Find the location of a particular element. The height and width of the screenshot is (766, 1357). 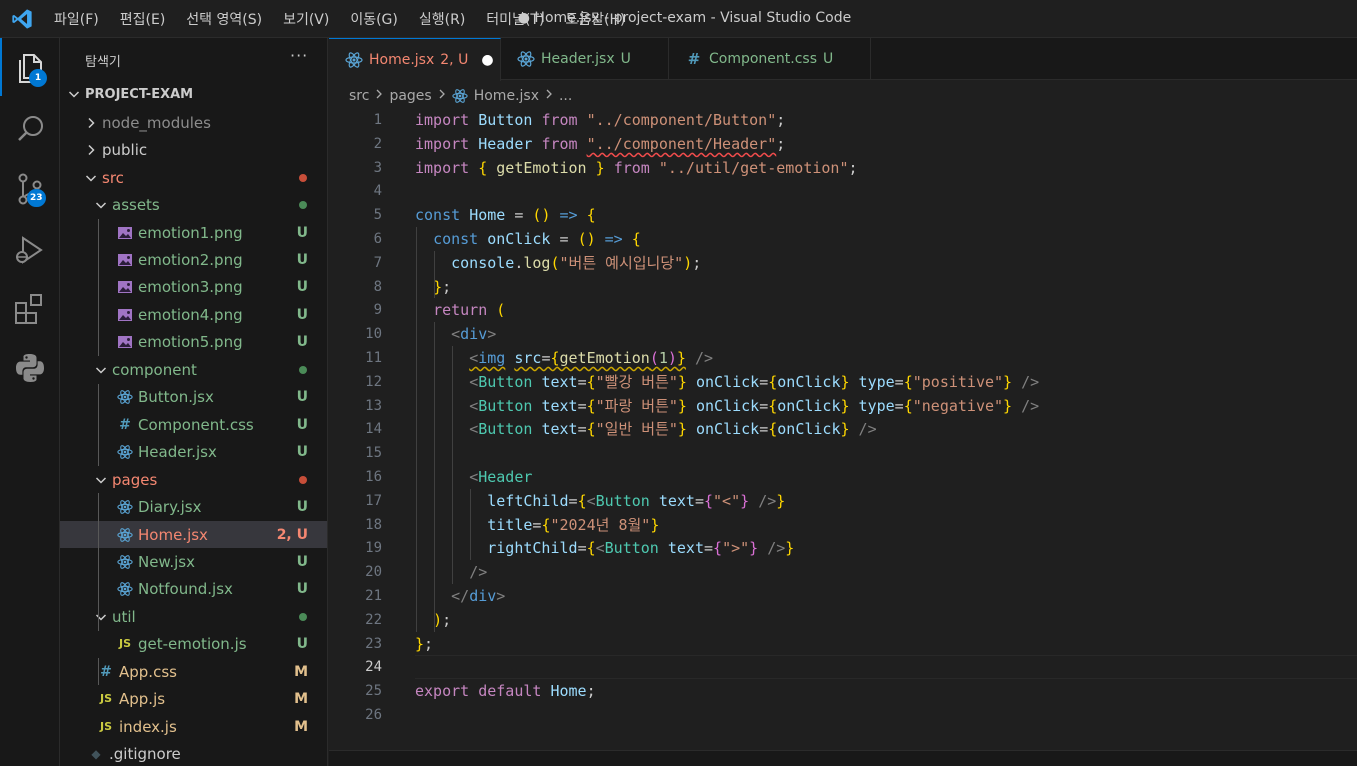

code-line: const Home = () => { is located at coordinates (505, 215).